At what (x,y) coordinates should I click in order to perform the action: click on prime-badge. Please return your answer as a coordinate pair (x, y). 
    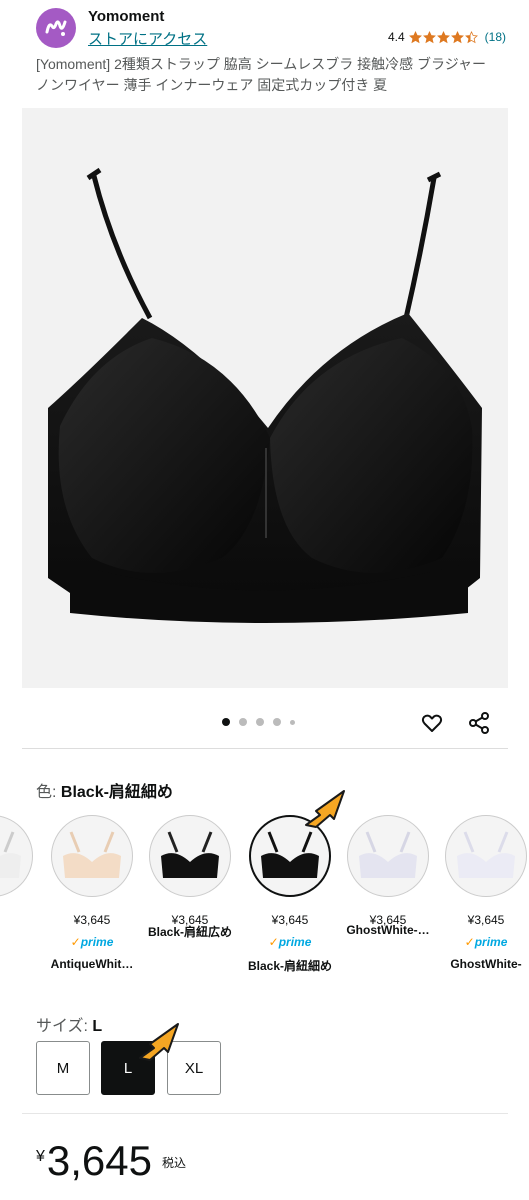
    Looking at the image, I should click on (20, 942).